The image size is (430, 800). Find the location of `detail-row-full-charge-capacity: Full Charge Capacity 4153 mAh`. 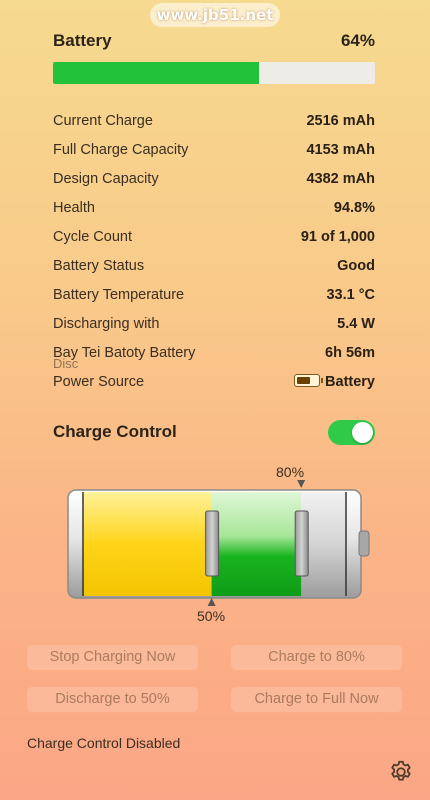

detail-row-full-charge-capacity: Full Charge Capacity 4153 mAh is located at coordinates (214, 151).